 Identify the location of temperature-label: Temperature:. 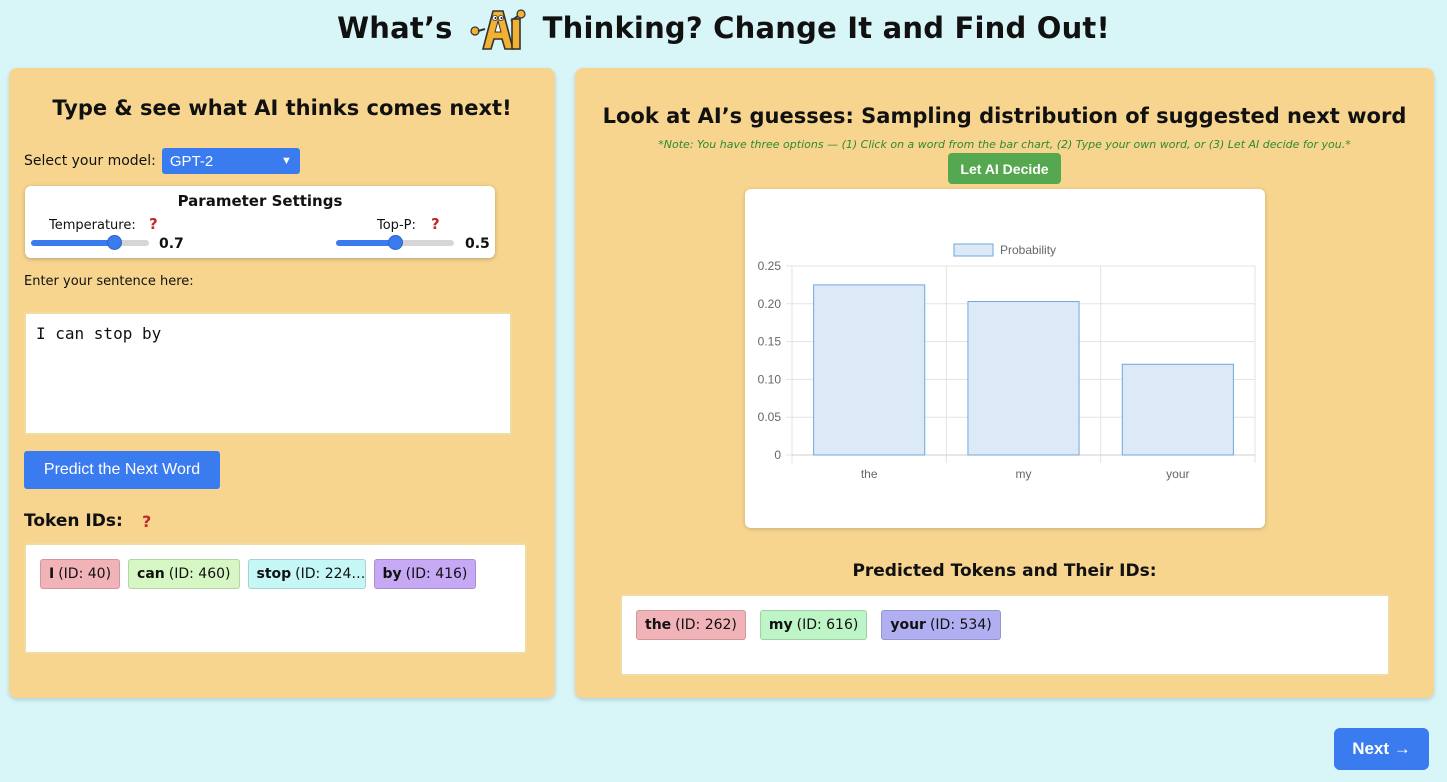
(92, 225).